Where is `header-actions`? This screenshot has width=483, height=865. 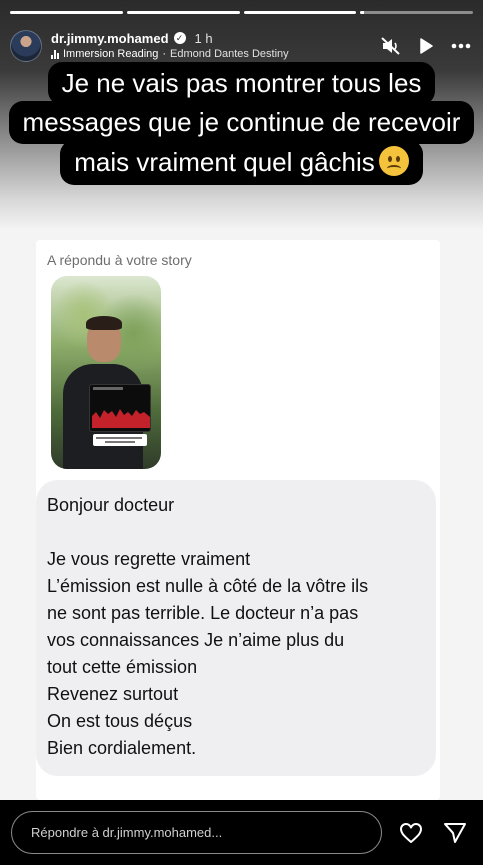
header-actions is located at coordinates (426, 46).